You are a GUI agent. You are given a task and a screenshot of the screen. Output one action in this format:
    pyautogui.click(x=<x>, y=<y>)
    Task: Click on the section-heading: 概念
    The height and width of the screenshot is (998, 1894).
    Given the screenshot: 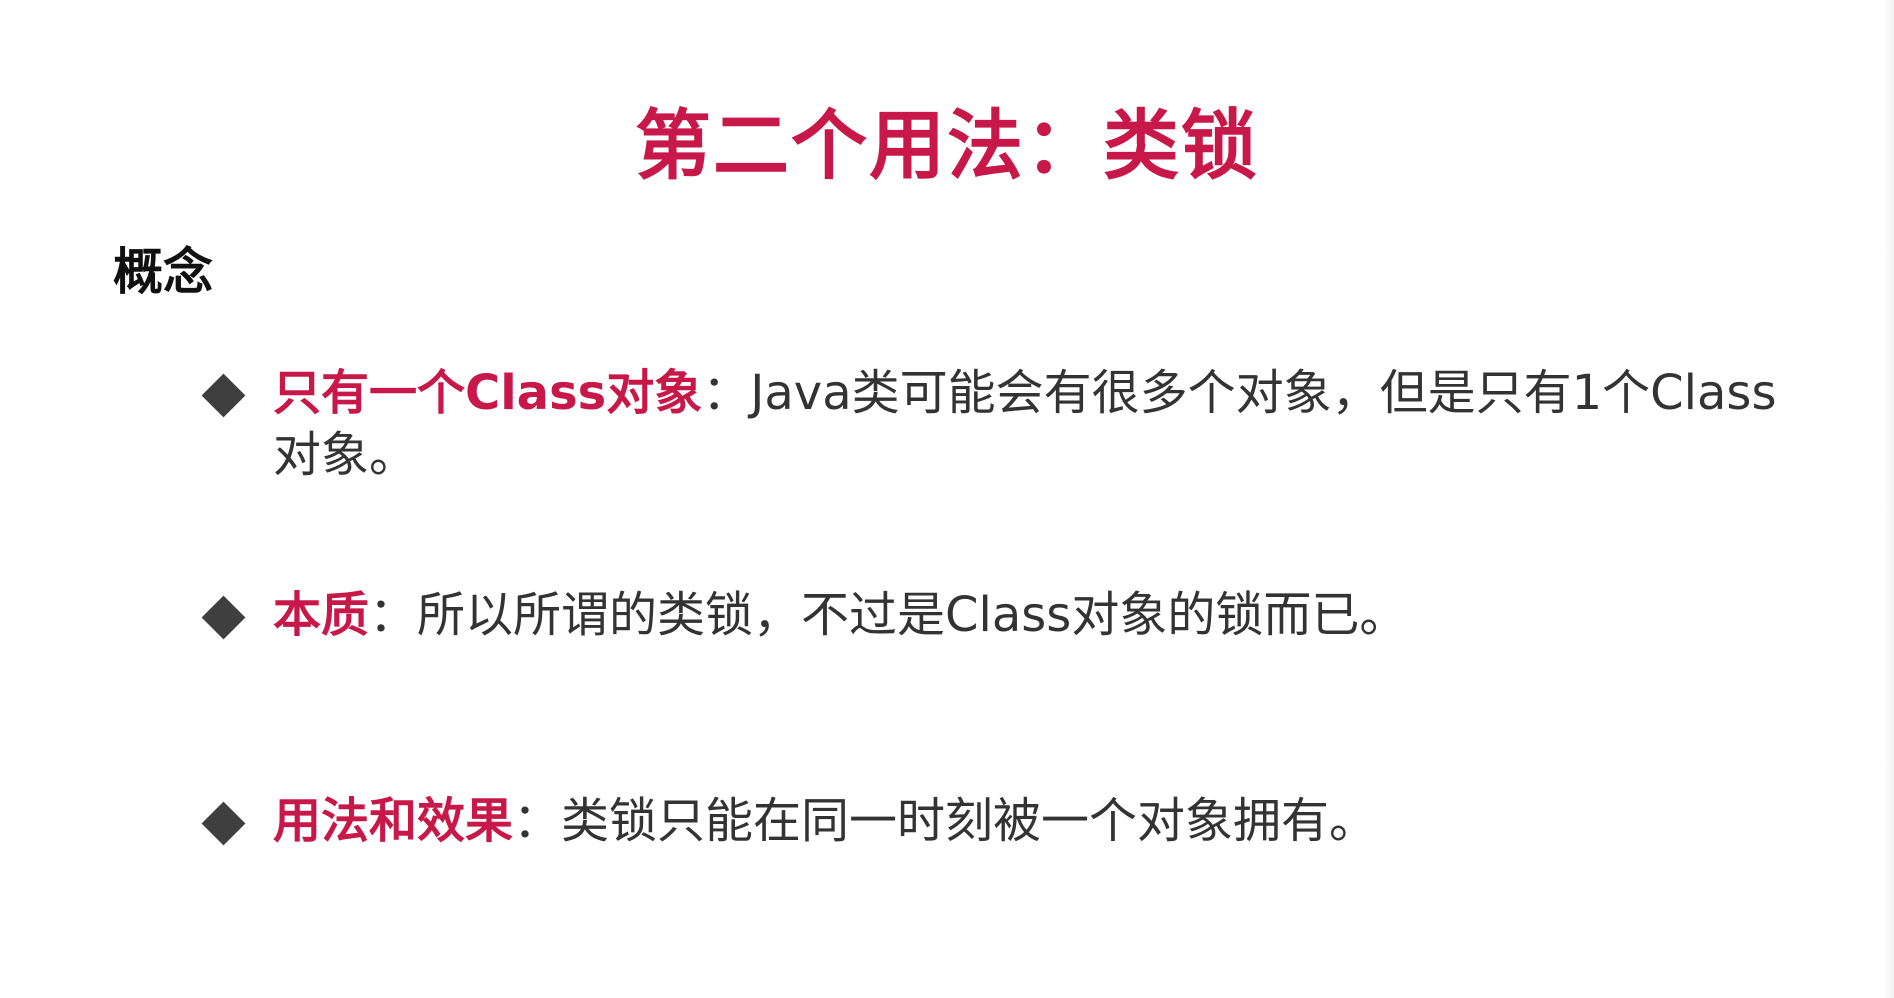 What is the action you would take?
    pyautogui.click(x=163, y=272)
    